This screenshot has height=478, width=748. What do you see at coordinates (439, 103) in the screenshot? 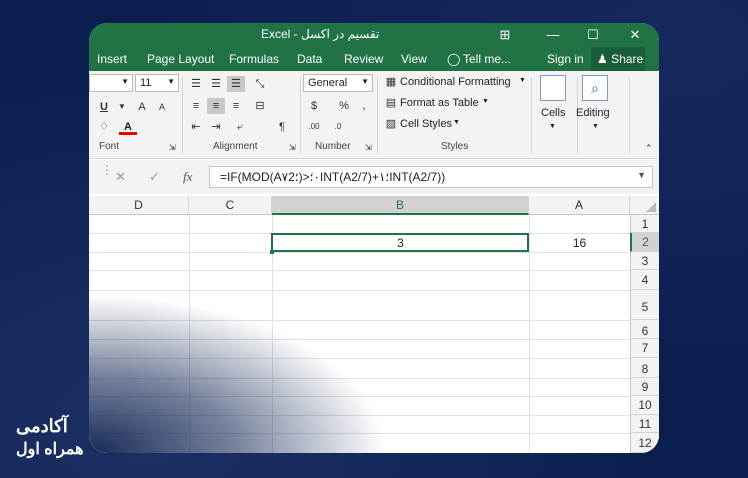
I see `format-as-table-button: Format as Table` at bounding box center [439, 103].